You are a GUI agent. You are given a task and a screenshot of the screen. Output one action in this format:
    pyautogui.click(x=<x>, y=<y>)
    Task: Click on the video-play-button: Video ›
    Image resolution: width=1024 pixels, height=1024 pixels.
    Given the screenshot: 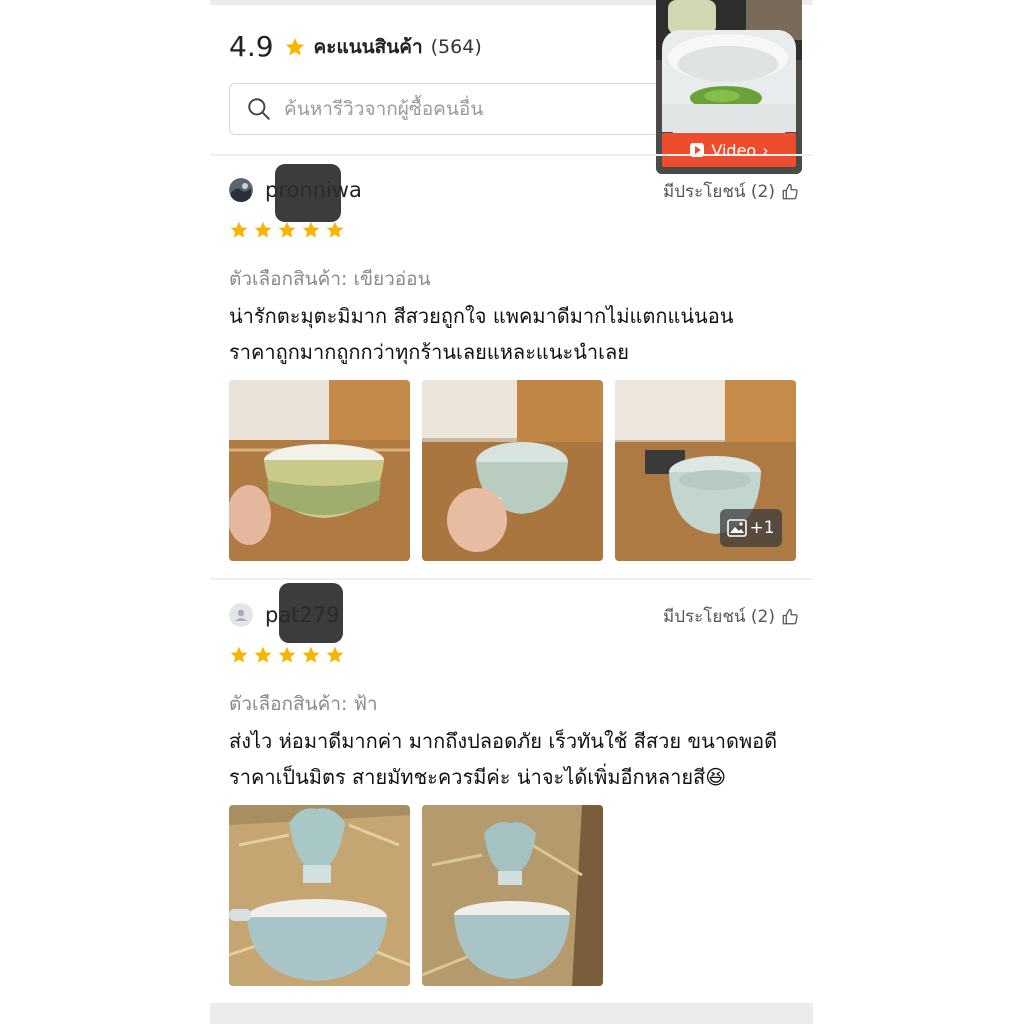 What is the action you would take?
    pyautogui.click(x=729, y=150)
    